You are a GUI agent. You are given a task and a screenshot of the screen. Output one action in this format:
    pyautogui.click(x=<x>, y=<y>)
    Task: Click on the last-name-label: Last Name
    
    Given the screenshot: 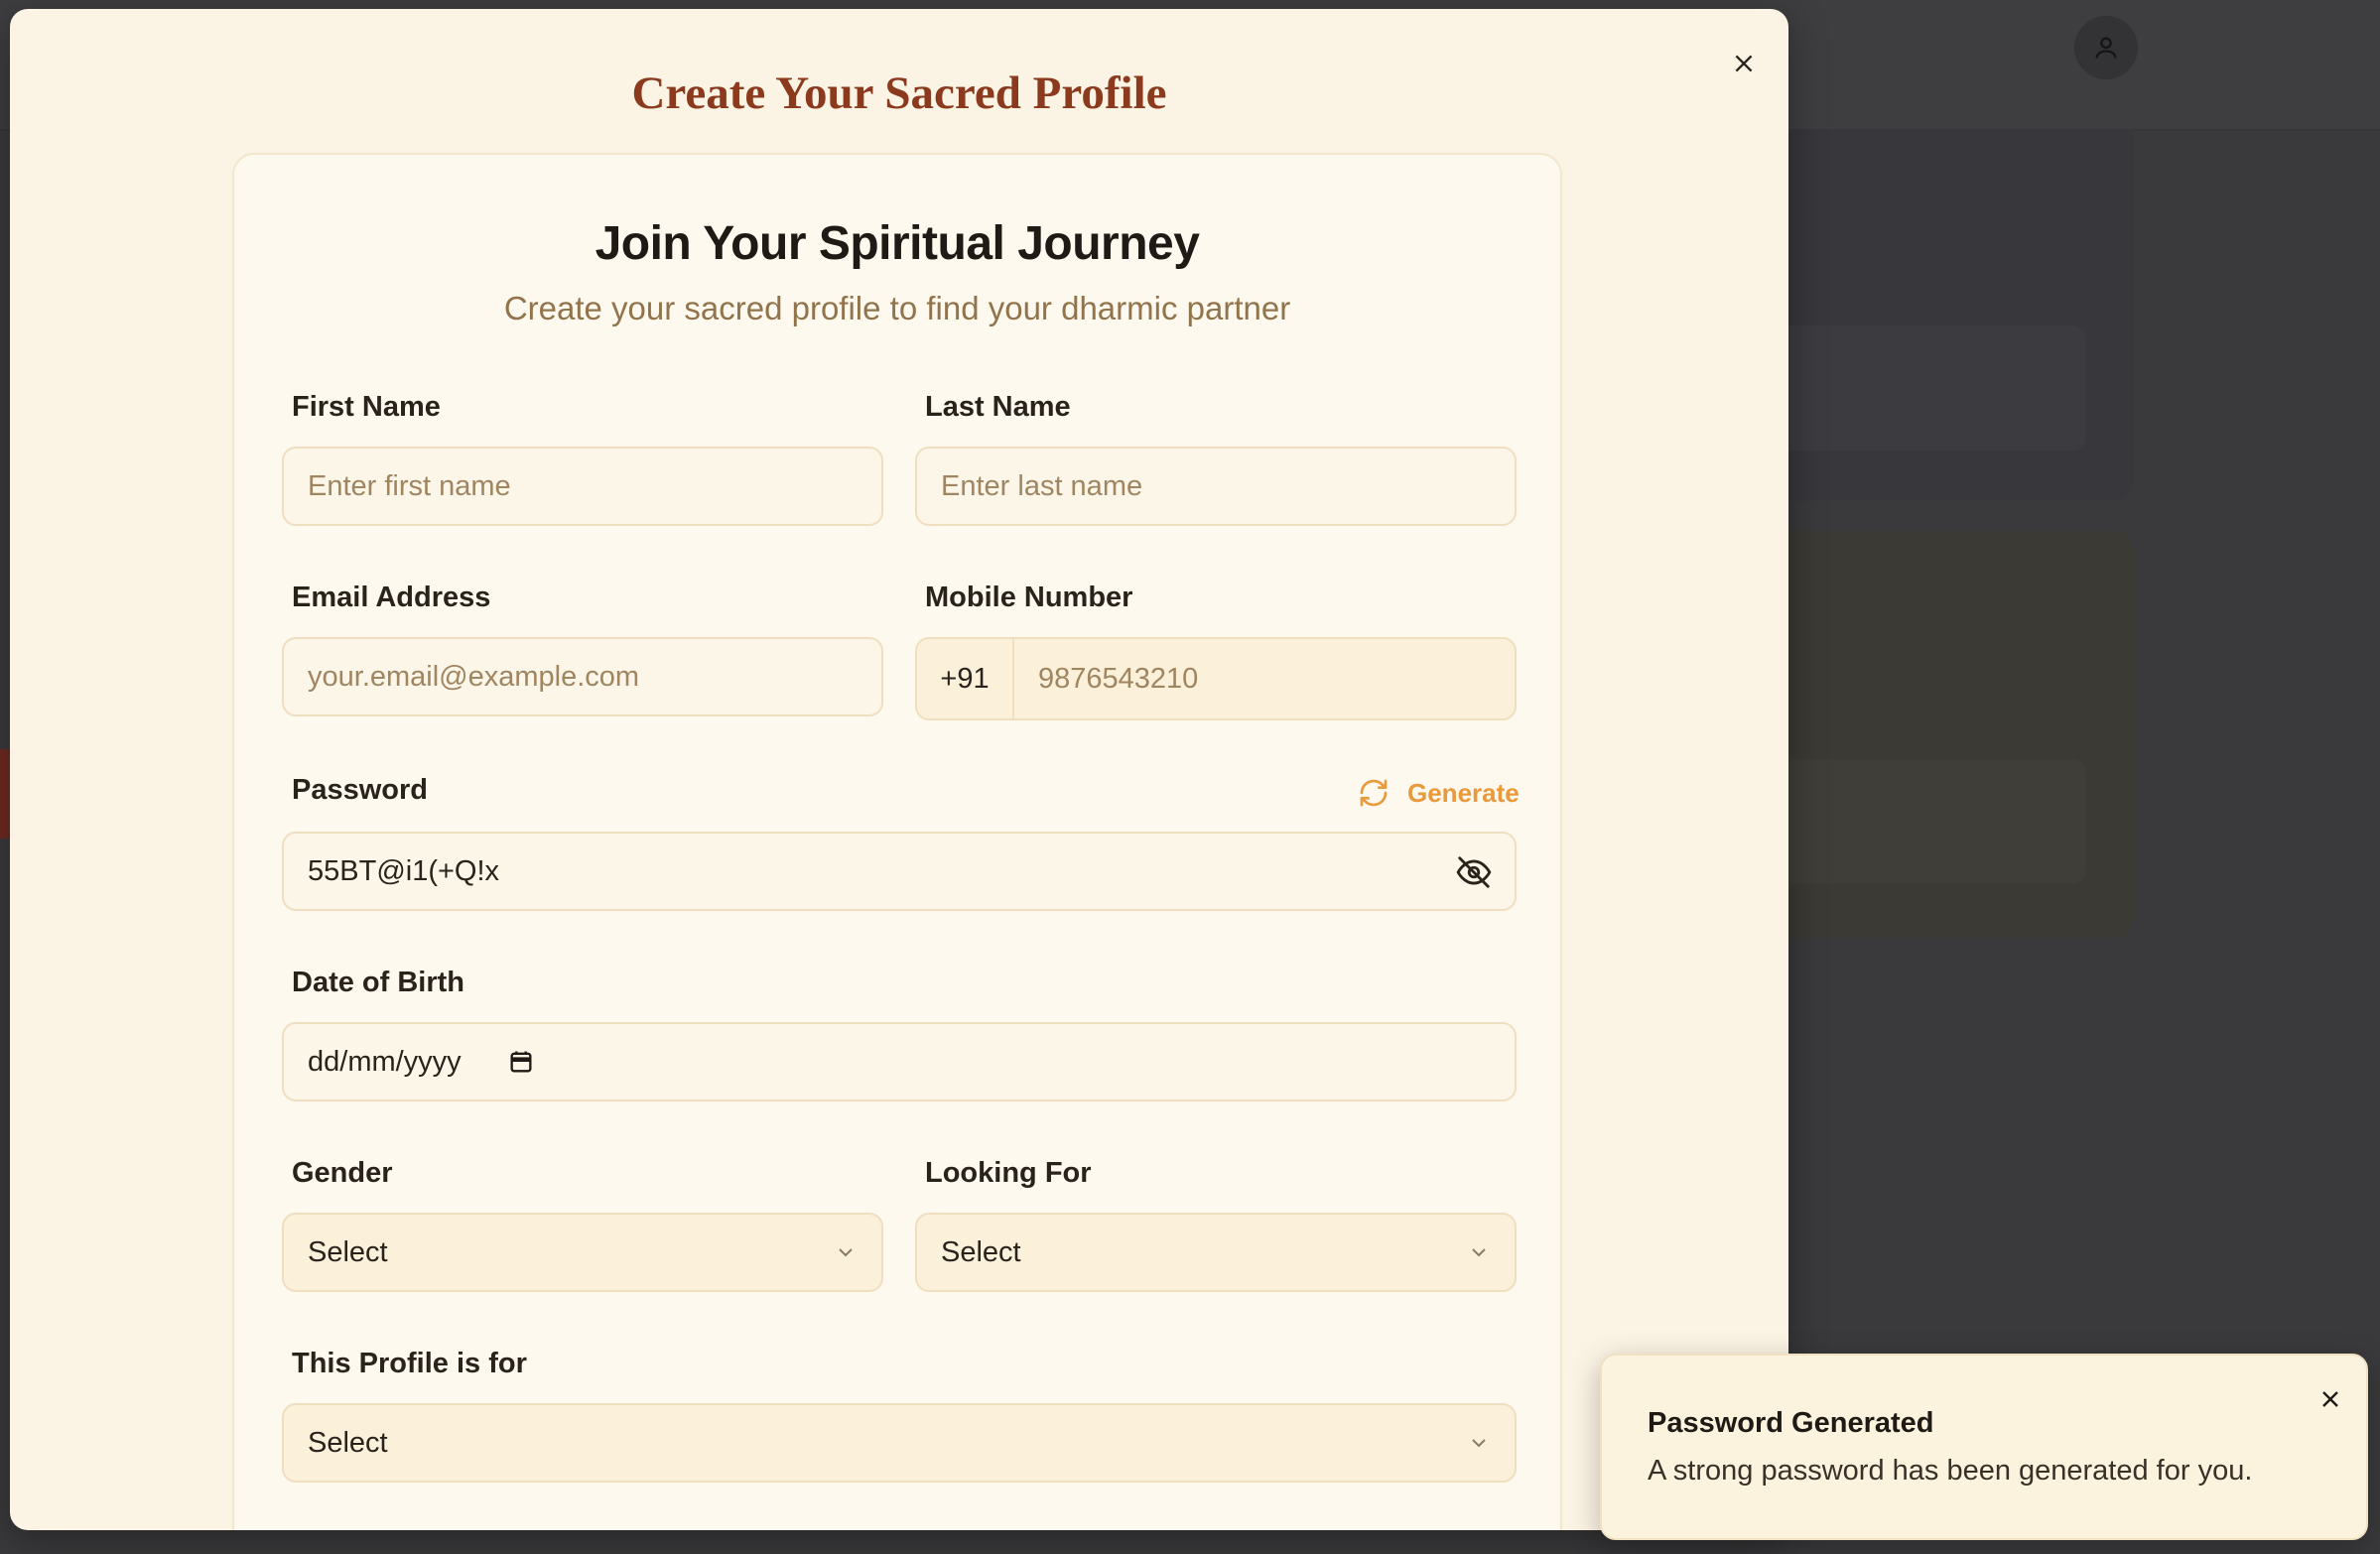 What is the action you would take?
    pyautogui.click(x=998, y=407)
    